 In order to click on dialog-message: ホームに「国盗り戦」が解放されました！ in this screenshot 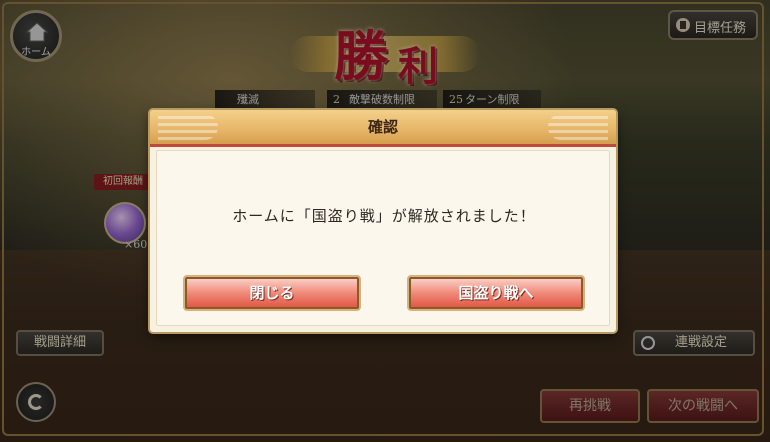, I will do `click(384, 216)`.